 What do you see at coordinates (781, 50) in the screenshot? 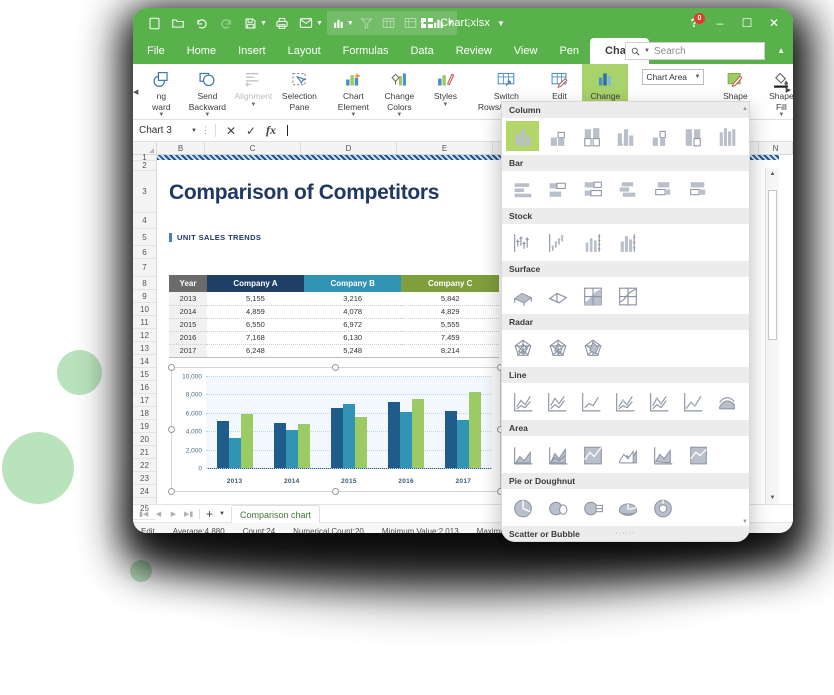
I see `ribbon-collapse-icon: ▲` at bounding box center [781, 50].